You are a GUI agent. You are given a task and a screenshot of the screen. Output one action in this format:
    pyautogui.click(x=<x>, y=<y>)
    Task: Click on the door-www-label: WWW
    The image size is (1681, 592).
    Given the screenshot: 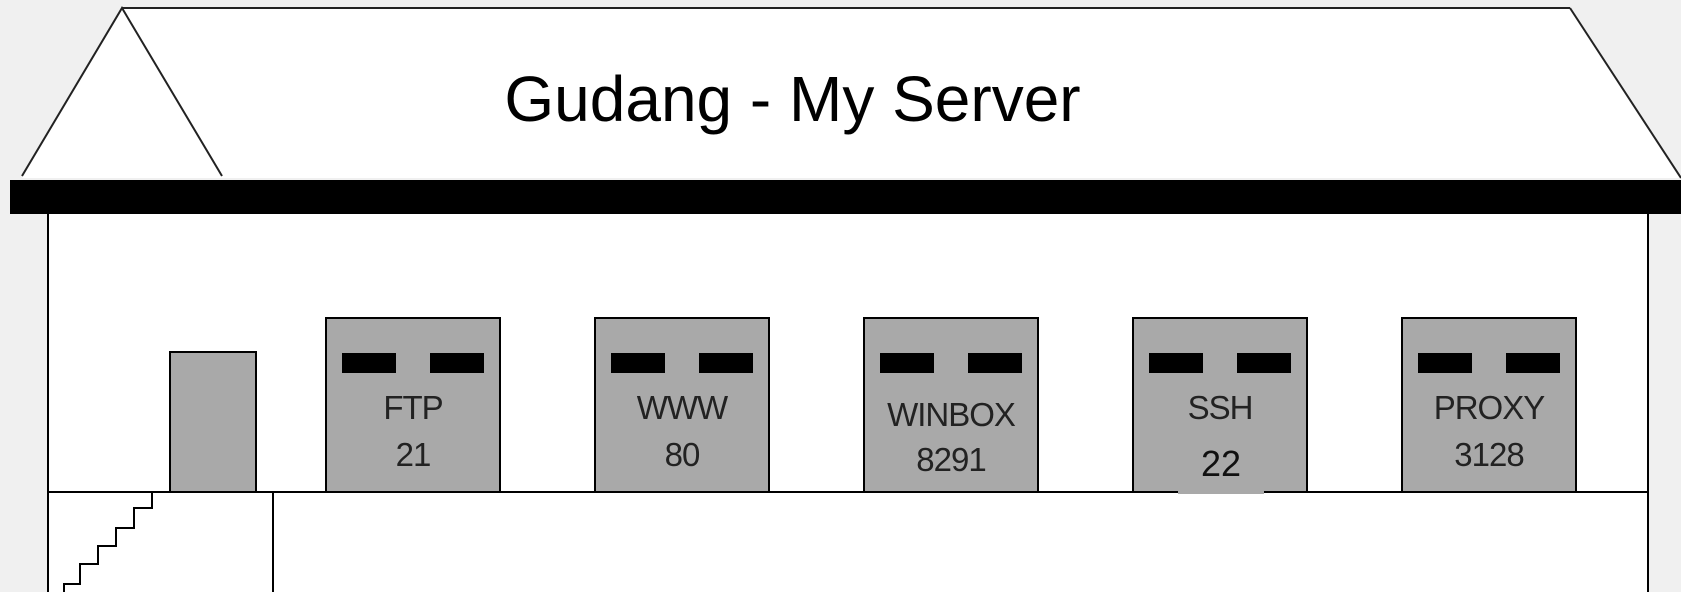 What is the action you would take?
    pyautogui.click(x=682, y=407)
    